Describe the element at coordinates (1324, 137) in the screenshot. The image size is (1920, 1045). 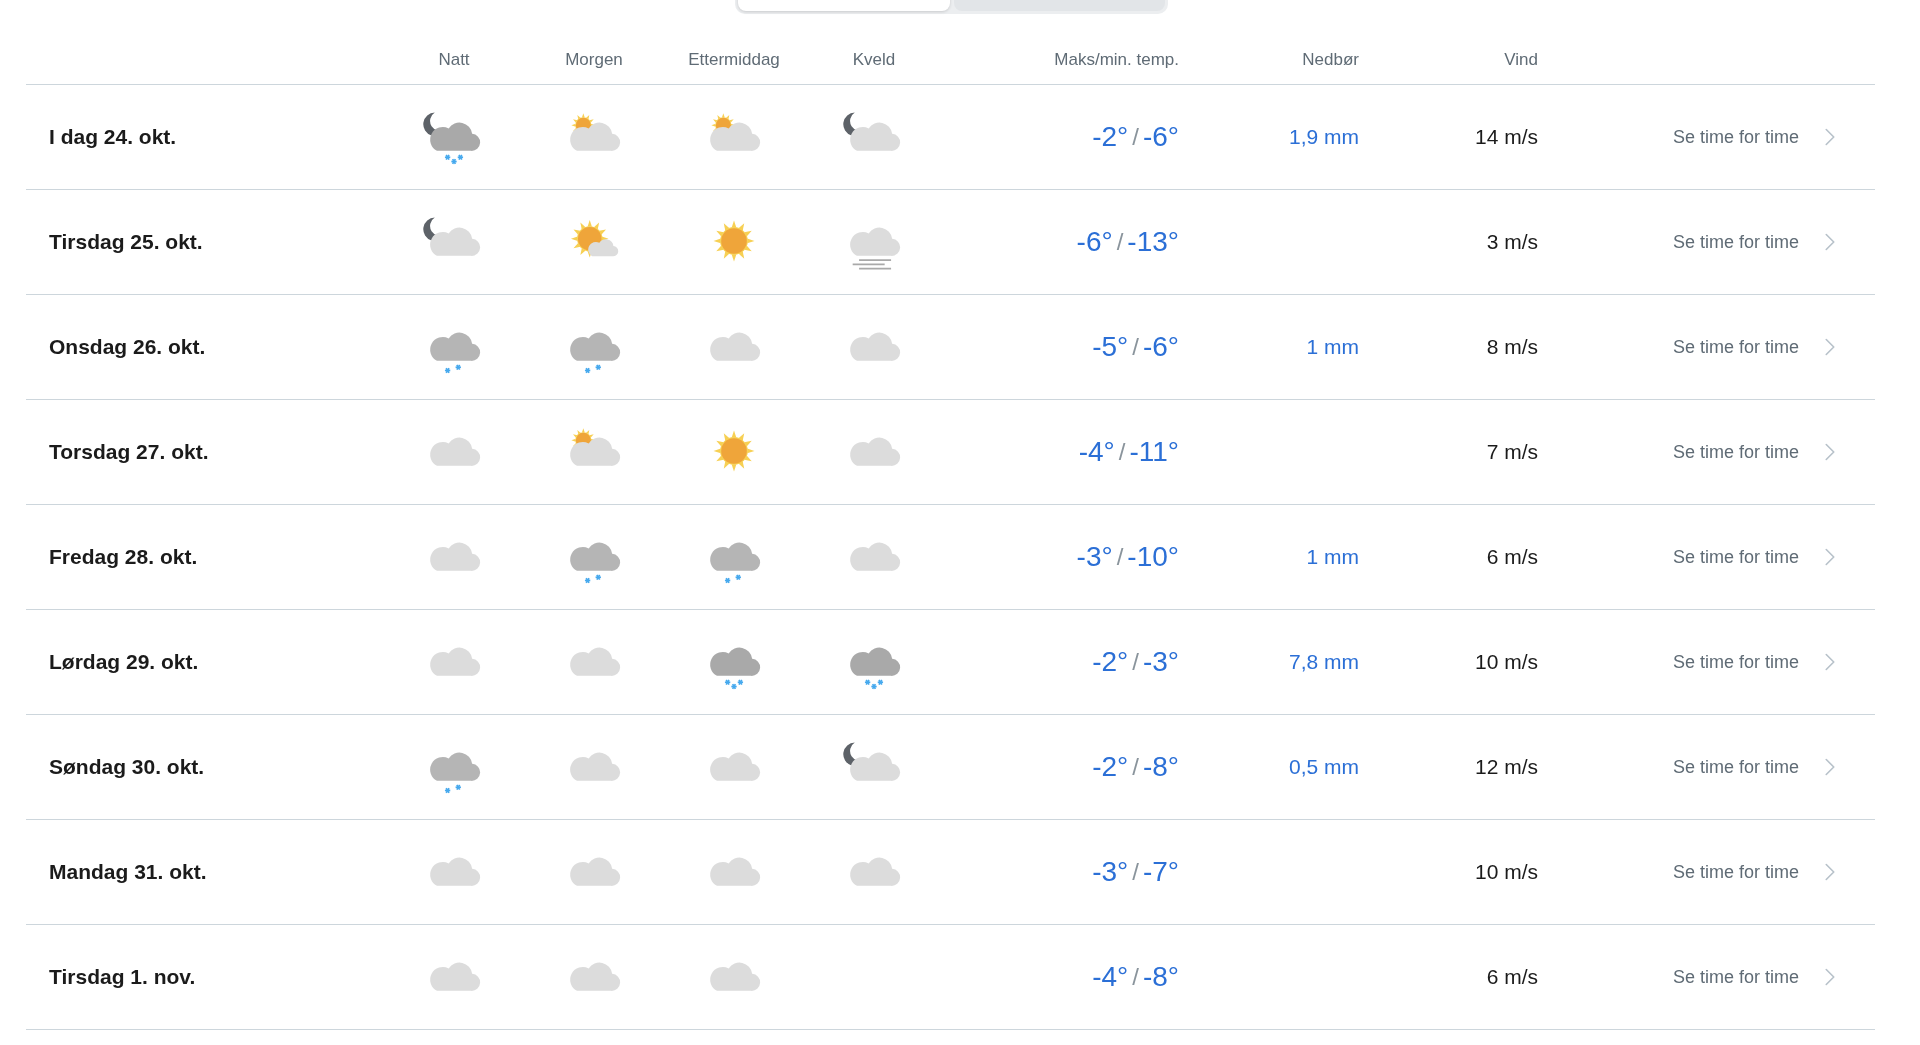
I see `precipitation: 1,9 mm` at that location.